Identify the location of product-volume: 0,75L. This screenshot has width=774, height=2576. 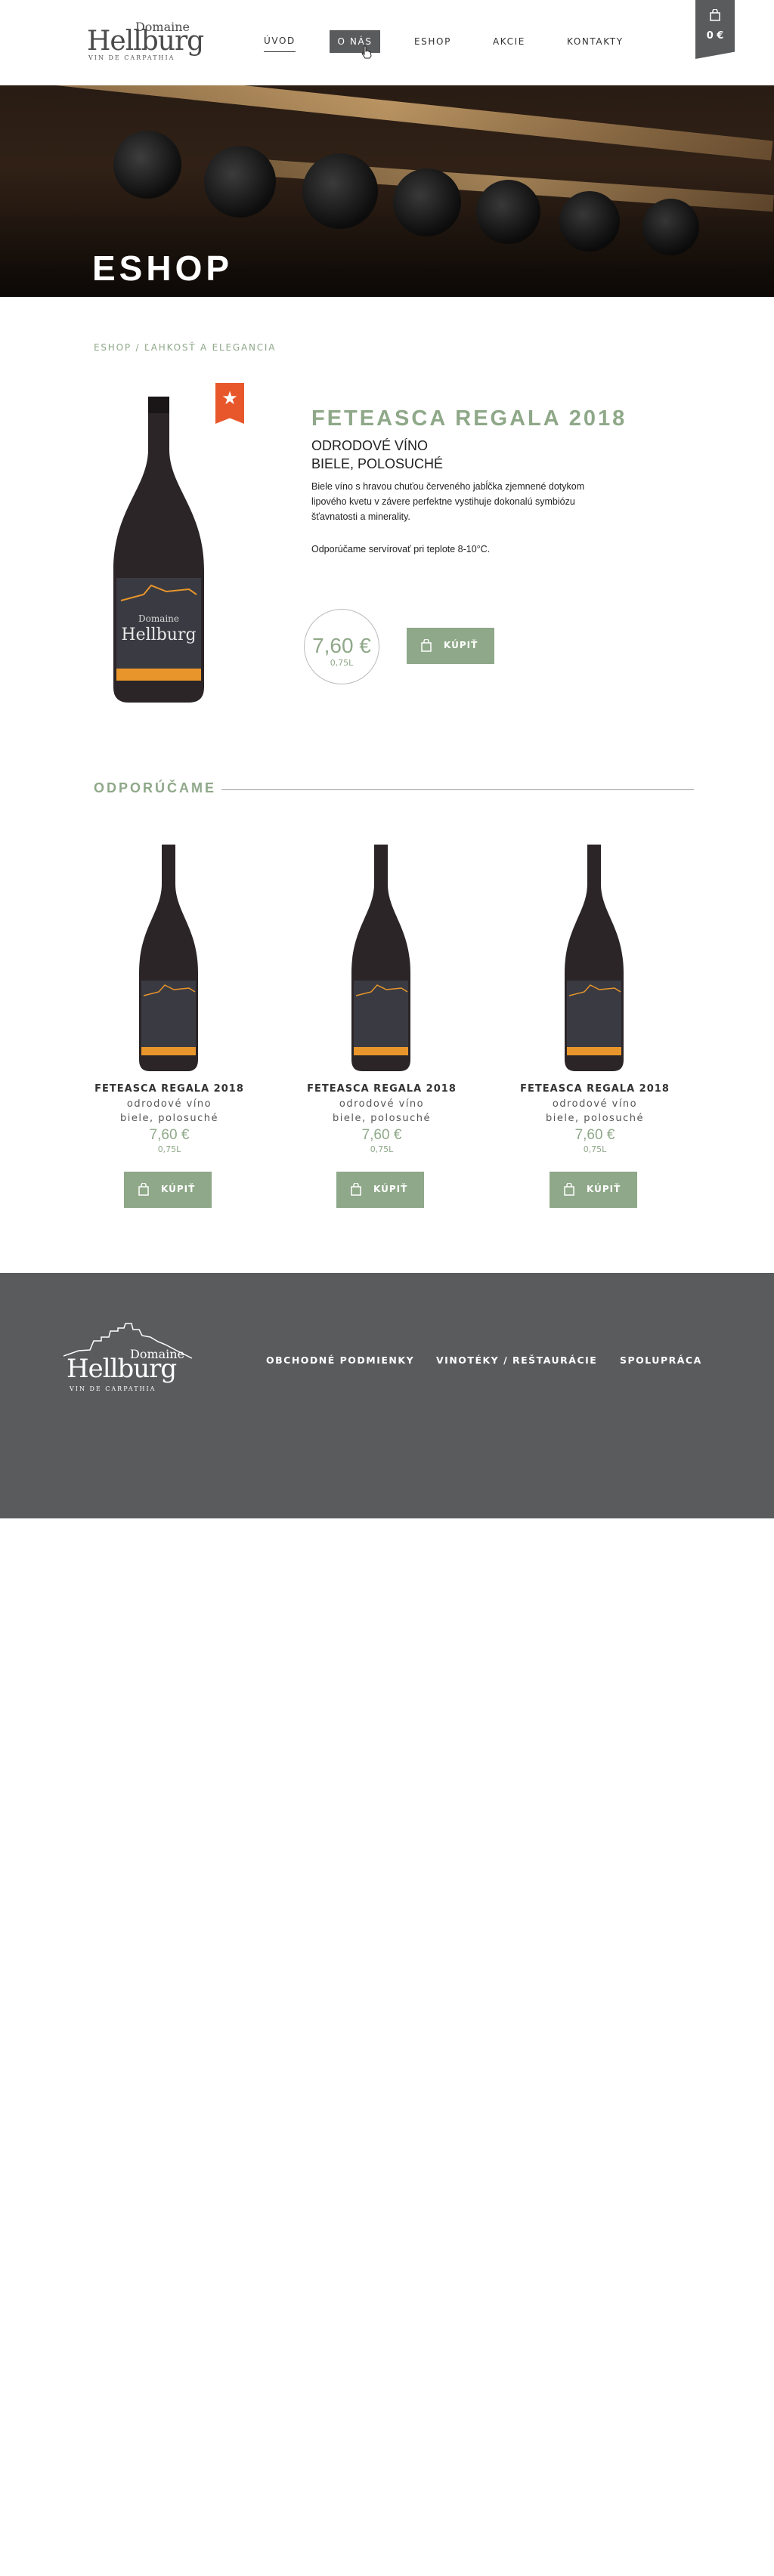
(342, 663).